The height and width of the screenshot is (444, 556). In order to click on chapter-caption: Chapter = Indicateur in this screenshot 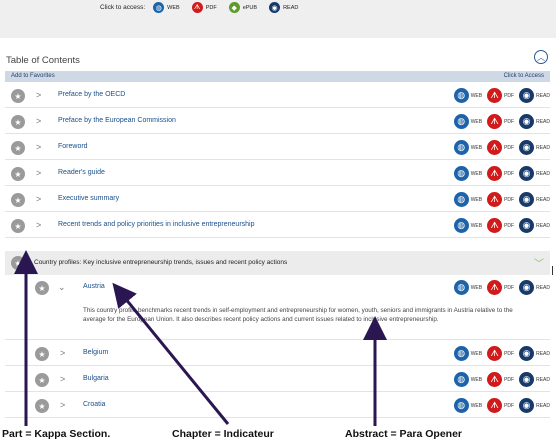, I will do `click(223, 434)`.